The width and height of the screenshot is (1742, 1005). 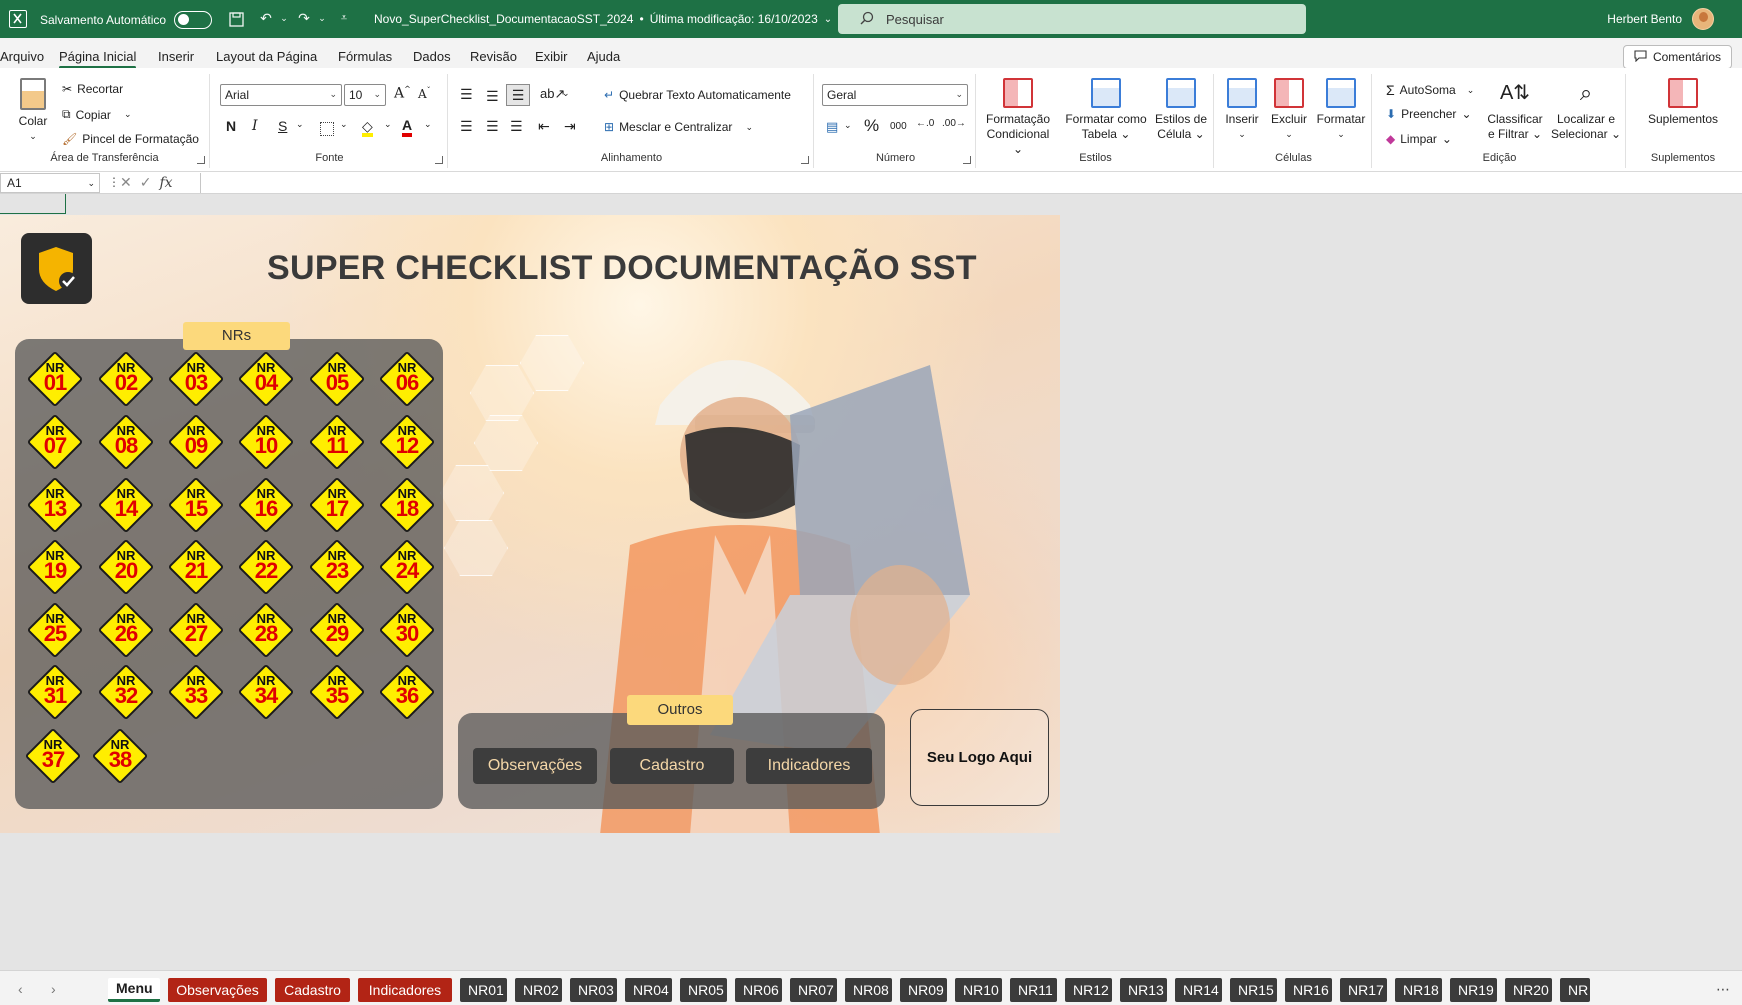 What do you see at coordinates (466, 126) in the screenshot?
I see `align-left-icon: ☰` at bounding box center [466, 126].